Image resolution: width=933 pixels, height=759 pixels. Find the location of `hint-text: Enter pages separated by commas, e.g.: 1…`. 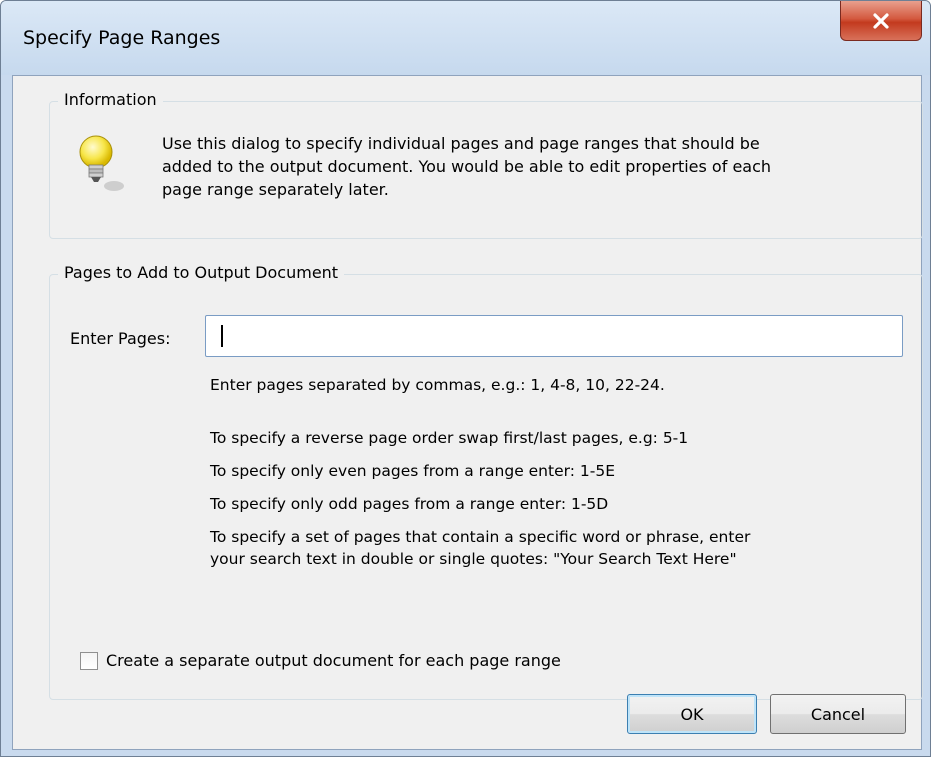

hint-text: Enter pages separated by commas, e.g.: 1… is located at coordinates (437, 385).